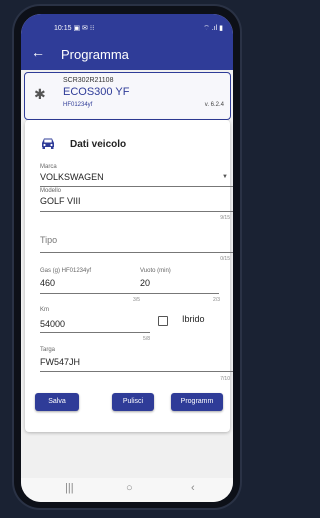 This screenshot has height=518, width=320. What do you see at coordinates (129, 488) in the screenshot?
I see `home-icon: ○` at bounding box center [129, 488].